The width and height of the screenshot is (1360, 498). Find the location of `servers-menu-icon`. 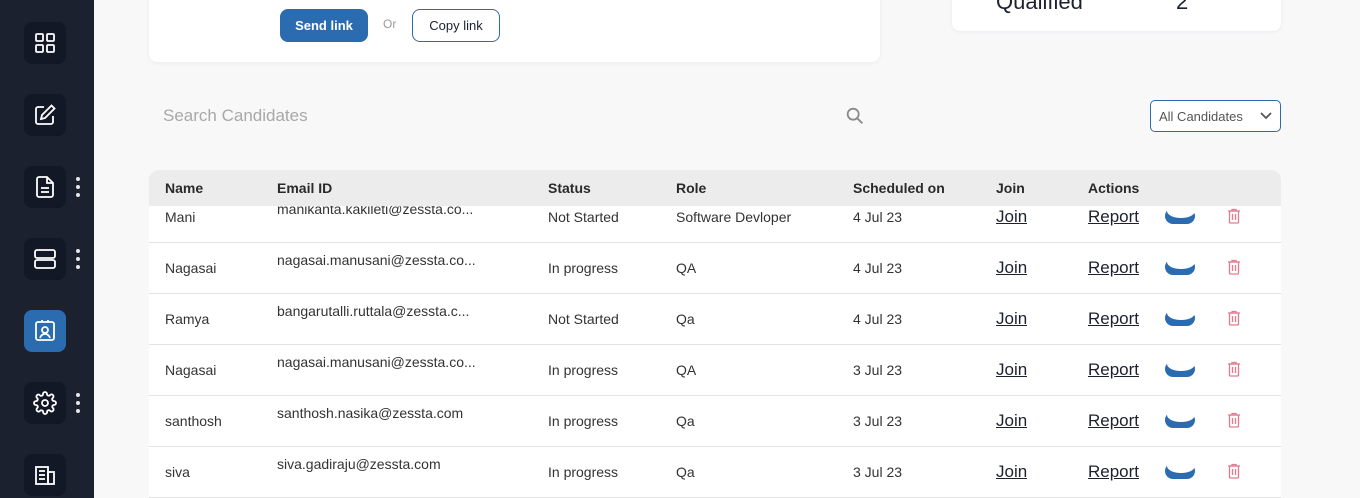

servers-menu-icon is located at coordinates (78, 259).